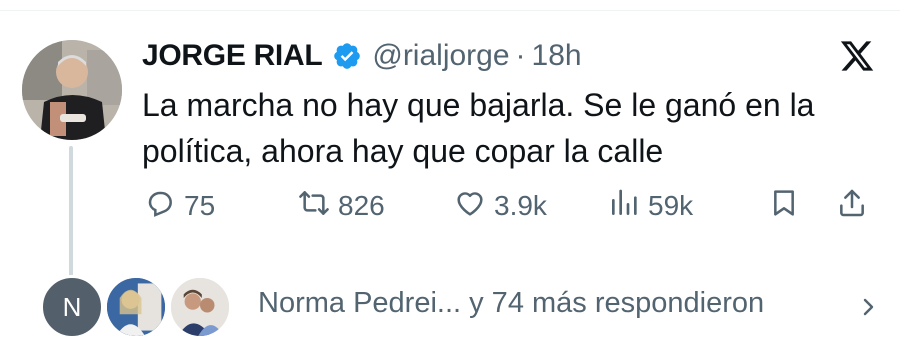  I want to click on bookmark-button, so click(784, 206).